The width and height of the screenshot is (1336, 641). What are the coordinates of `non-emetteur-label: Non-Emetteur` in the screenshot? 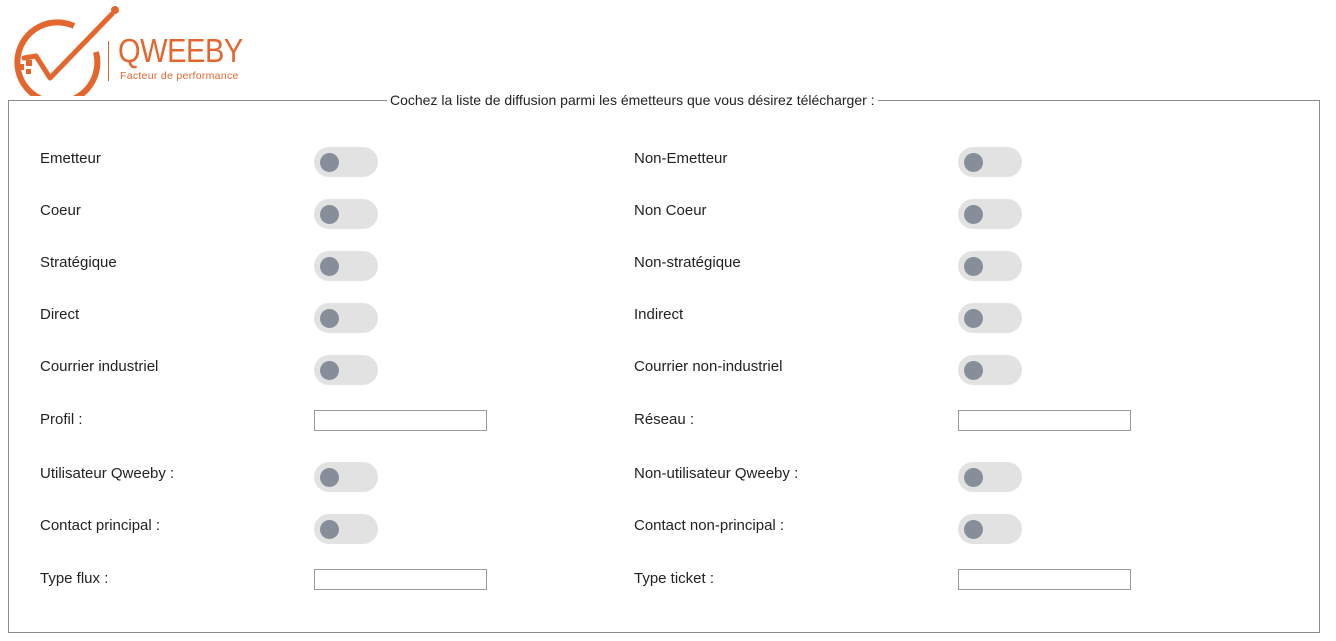 It's located at (681, 158).